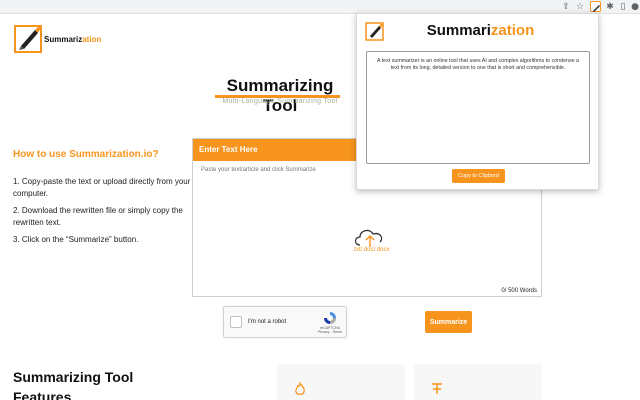  What do you see at coordinates (371, 250) in the screenshot?
I see `upload-formats-label: .txt/.doc/.docx` at bounding box center [371, 250].